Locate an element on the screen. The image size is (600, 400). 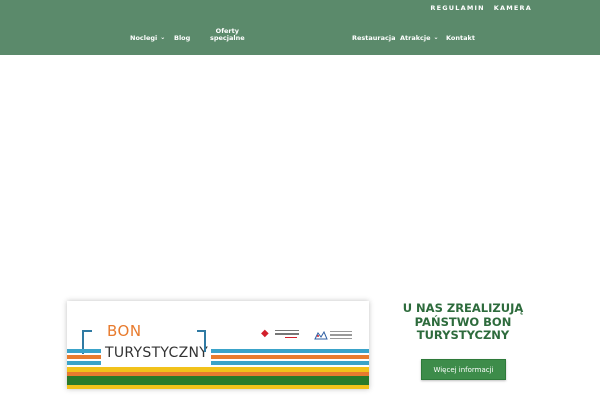
banner-turystyczny-word: TURYSTYCZNY is located at coordinates (157, 353).